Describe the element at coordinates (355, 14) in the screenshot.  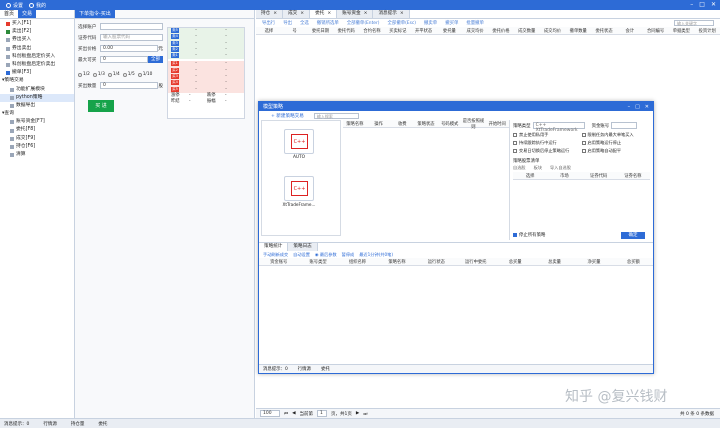
I see `main-tab: 账号资金 ×` at that location.